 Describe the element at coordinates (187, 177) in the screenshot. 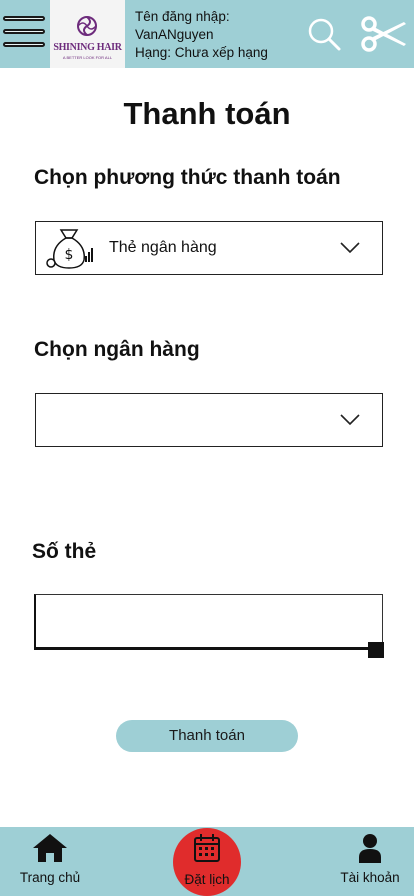

I see `payment-method-label: Chọn phương thức thanh toán` at that location.